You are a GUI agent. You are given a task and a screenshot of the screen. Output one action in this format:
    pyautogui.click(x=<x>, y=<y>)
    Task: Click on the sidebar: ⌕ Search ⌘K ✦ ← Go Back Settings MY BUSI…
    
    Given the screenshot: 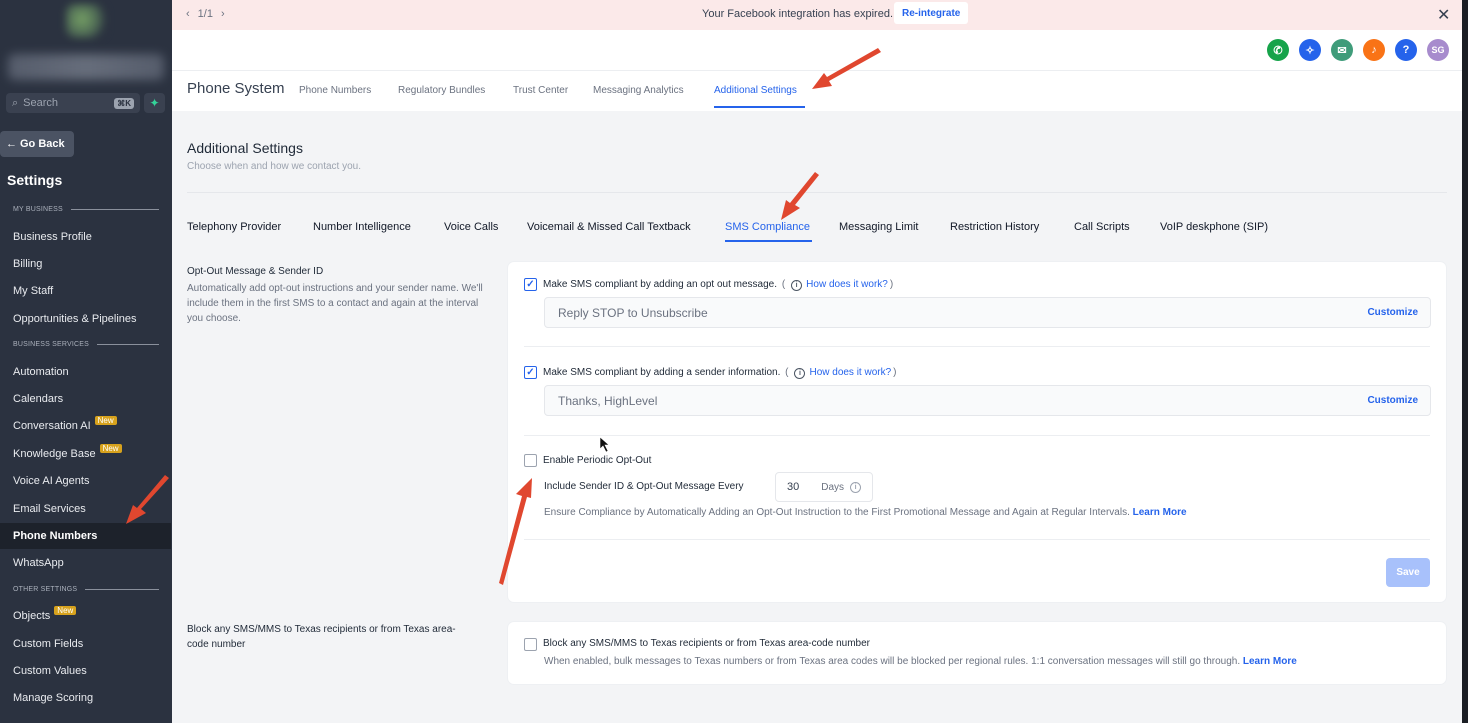 What is the action you would take?
    pyautogui.click(x=86, y=361)
    